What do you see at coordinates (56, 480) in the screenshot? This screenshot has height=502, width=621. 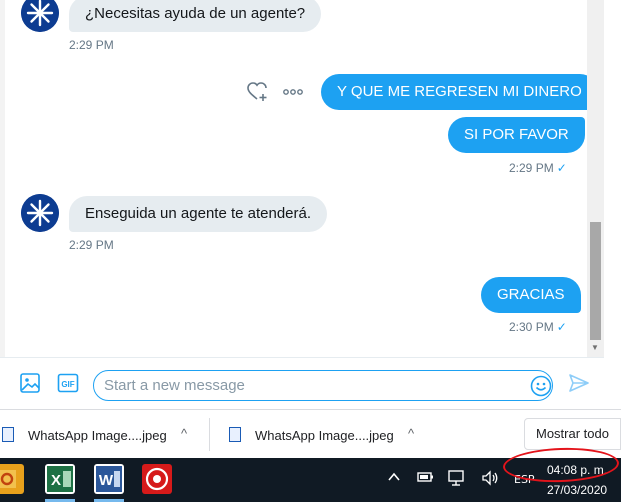 I see `svg-text: X` at bounding box center [56, 480].